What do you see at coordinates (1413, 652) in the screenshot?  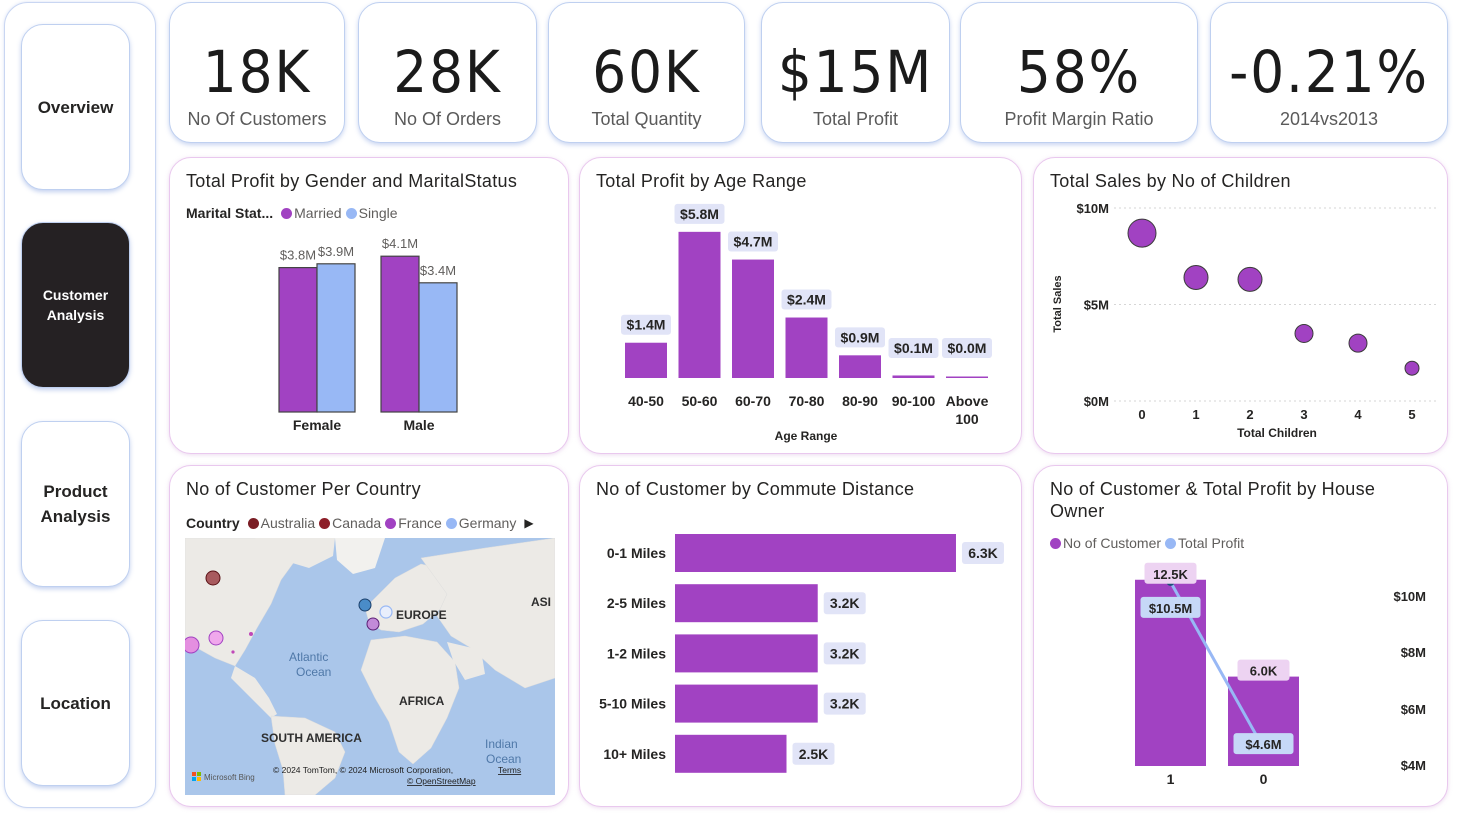 I see `y2-tick-label: $8M` at bounding box center [1413, 652].